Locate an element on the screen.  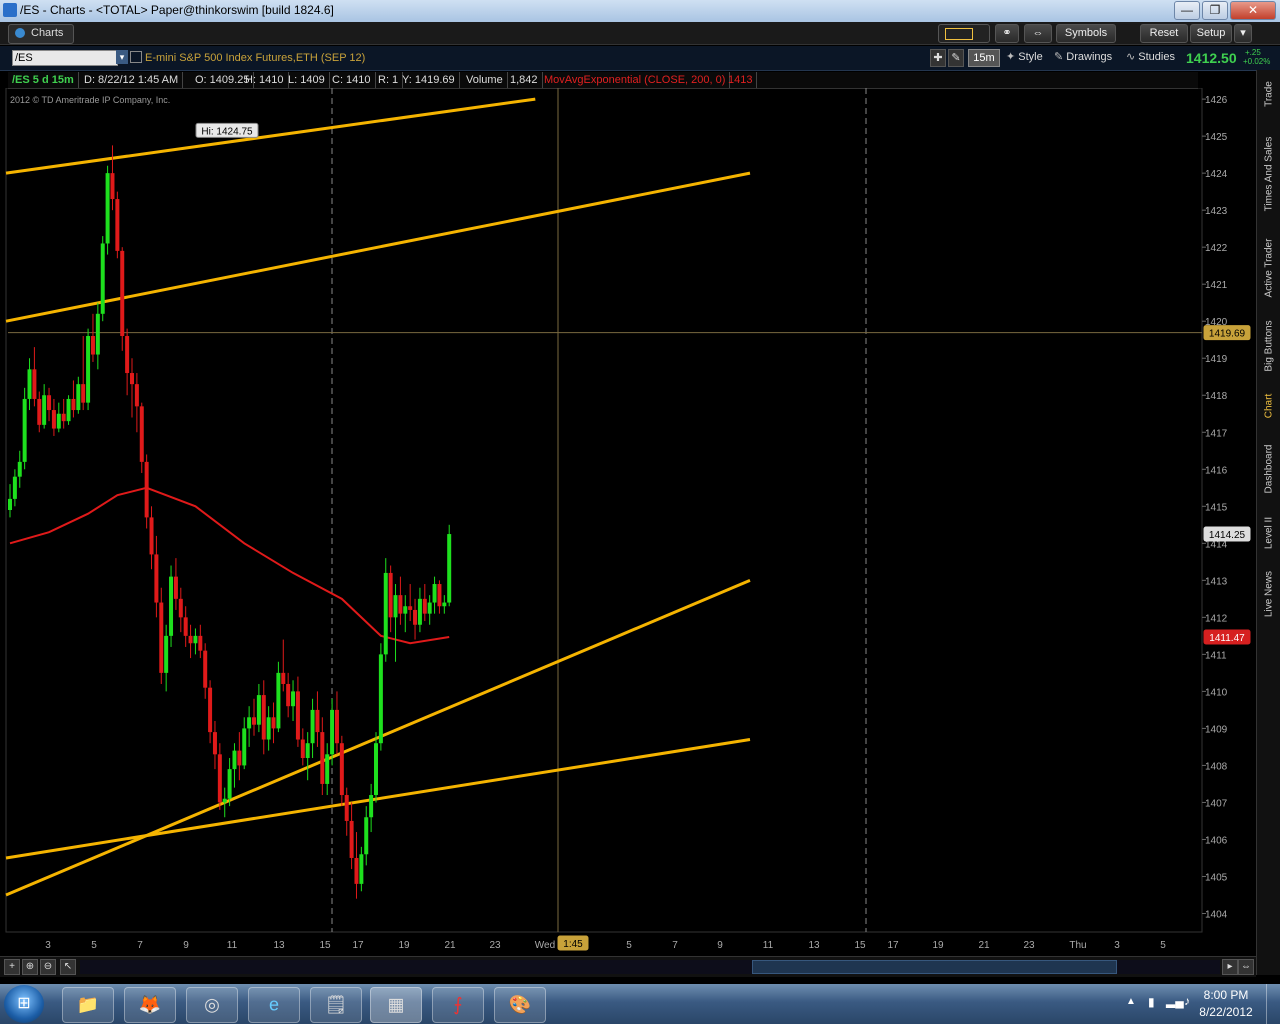
paint-icon: 🎨 is located at coordinates (520, 1004).